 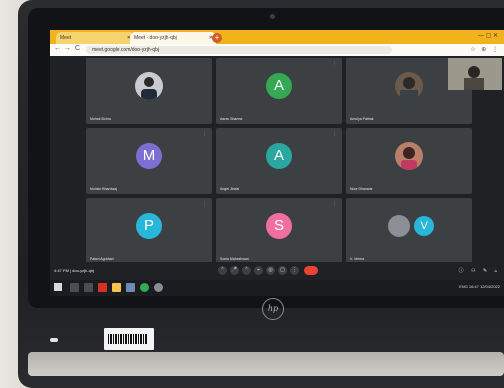 I want to click on barcode, so click(x=128, y=339).